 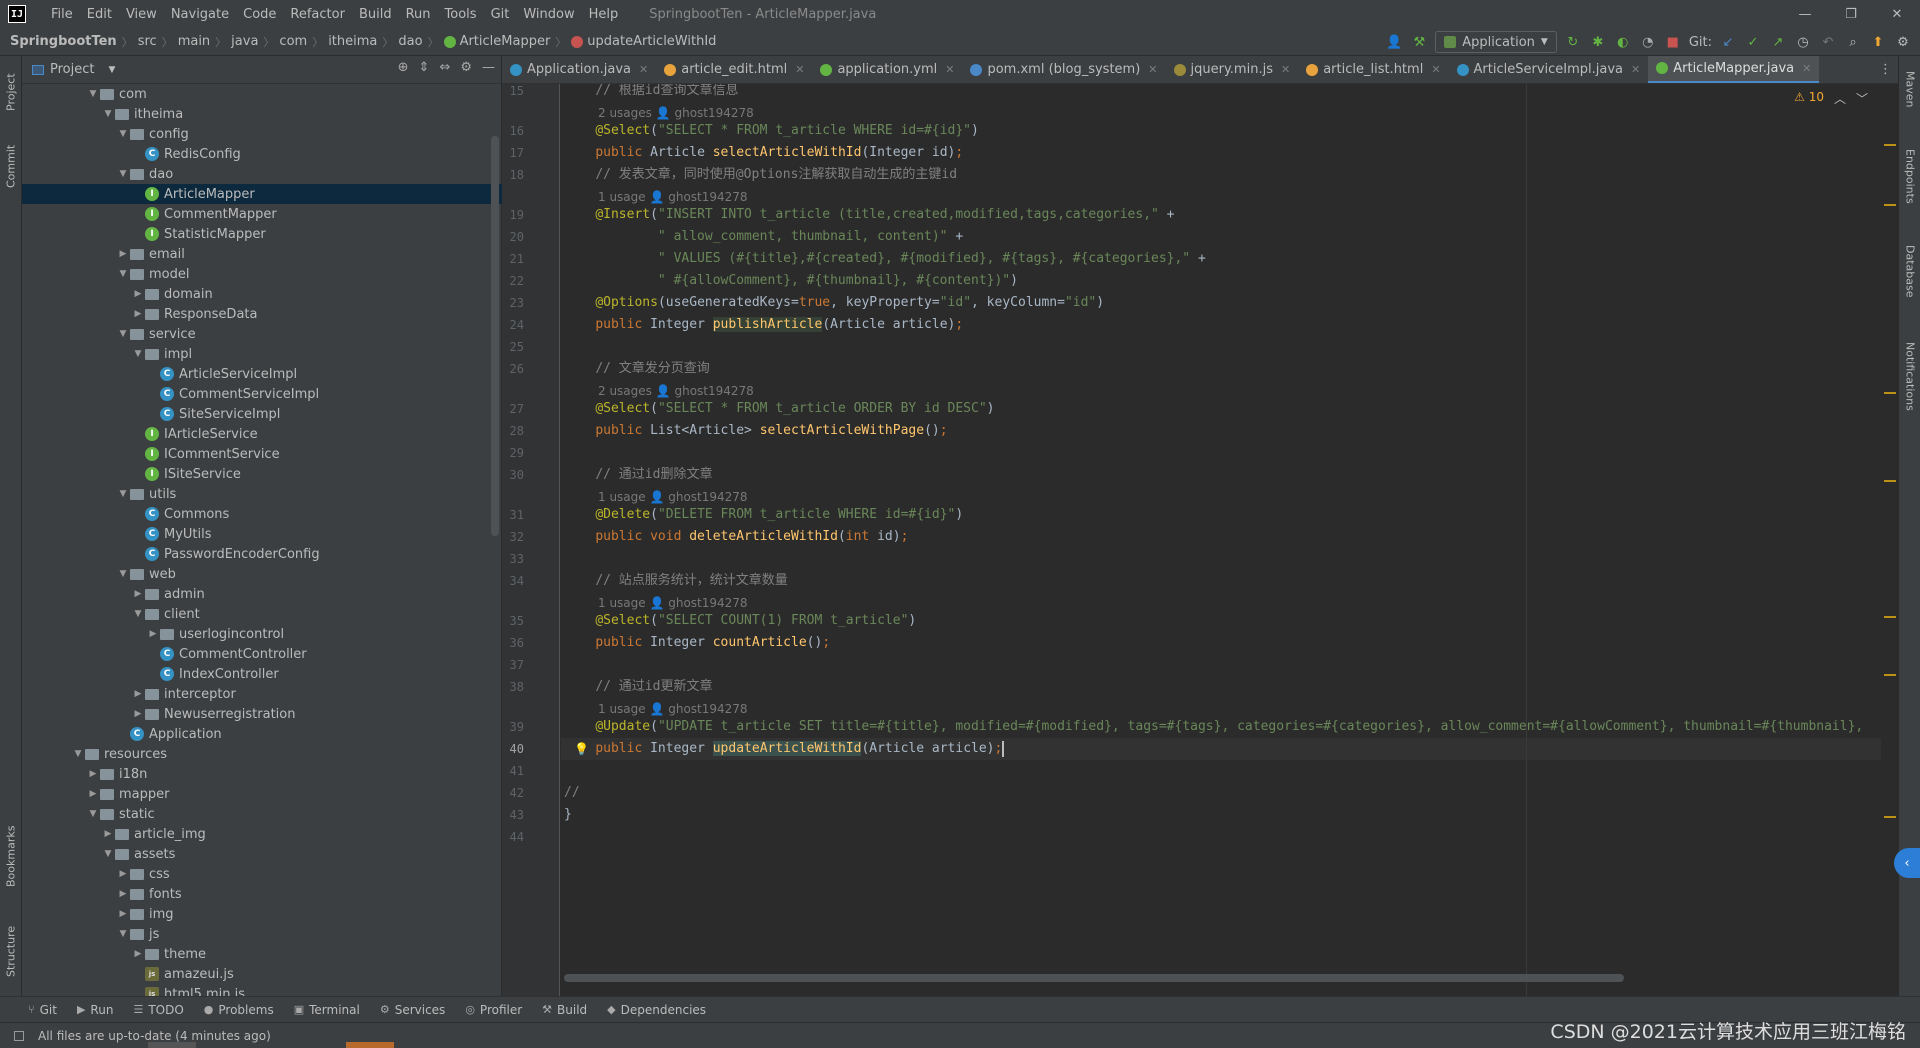 What do you see at coordinates (500, 14) in the screenshot?
I see `menu-git: Git` at bounding box center [500, 14].